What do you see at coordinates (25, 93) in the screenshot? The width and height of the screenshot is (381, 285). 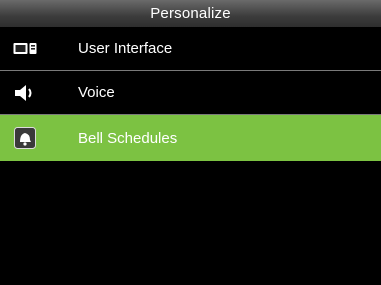 I see `speaker-icon` at bounding box center [25, 93].